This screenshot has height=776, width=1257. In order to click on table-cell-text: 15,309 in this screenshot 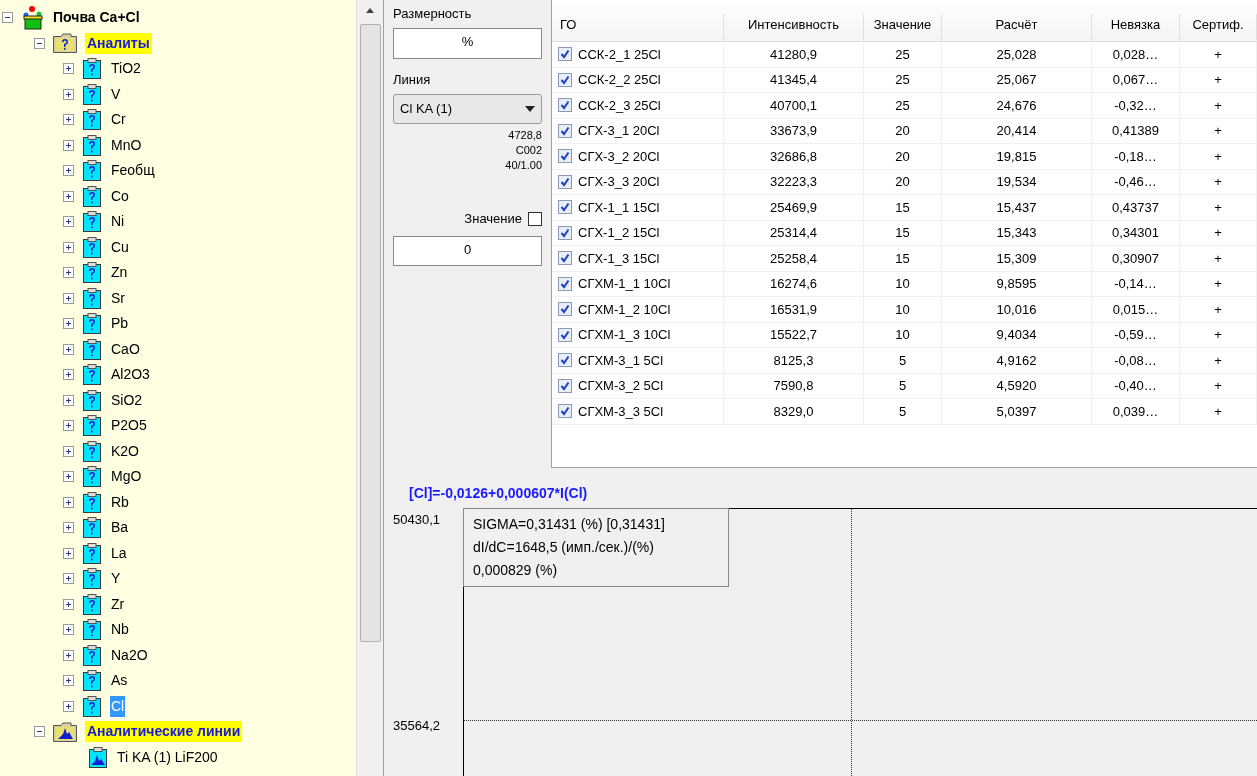, I will do `click(1016, 258)`.